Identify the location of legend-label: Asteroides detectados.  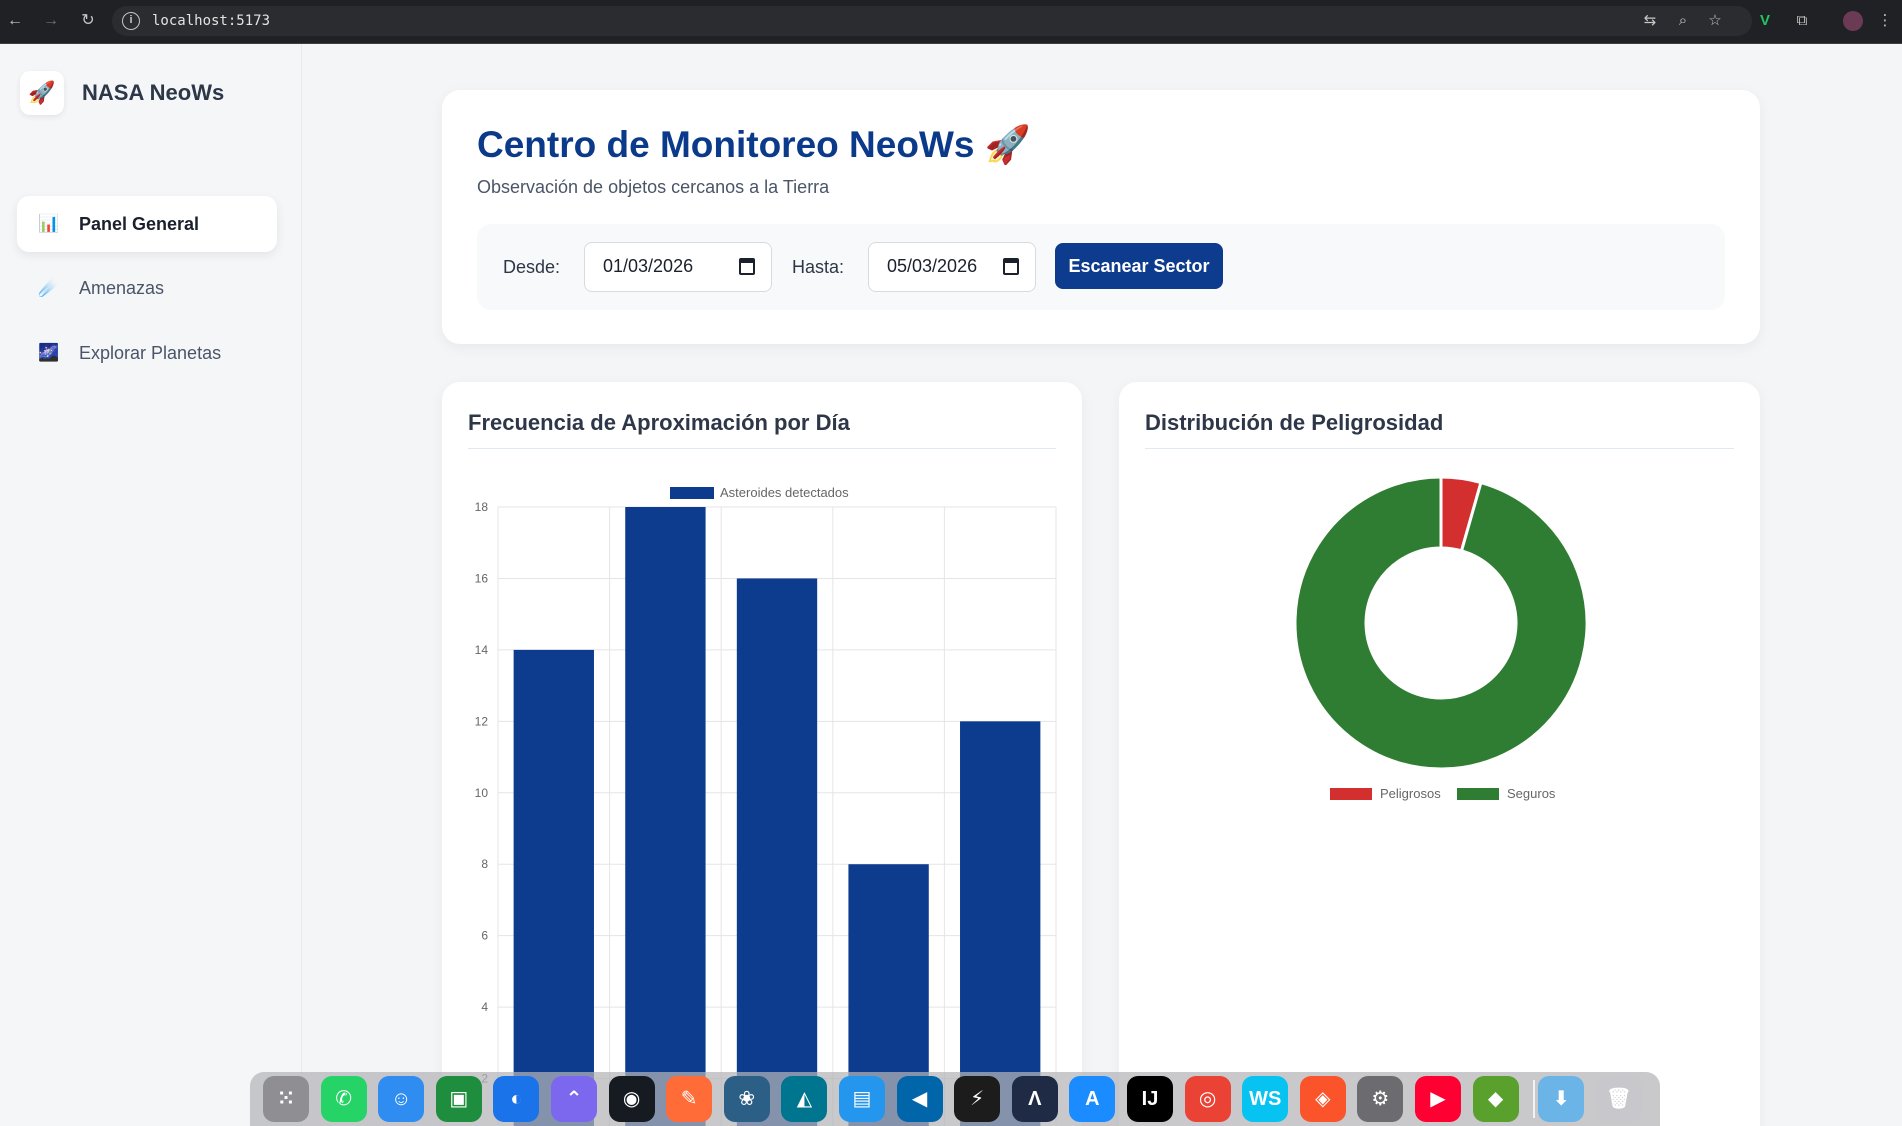
(784, 492).